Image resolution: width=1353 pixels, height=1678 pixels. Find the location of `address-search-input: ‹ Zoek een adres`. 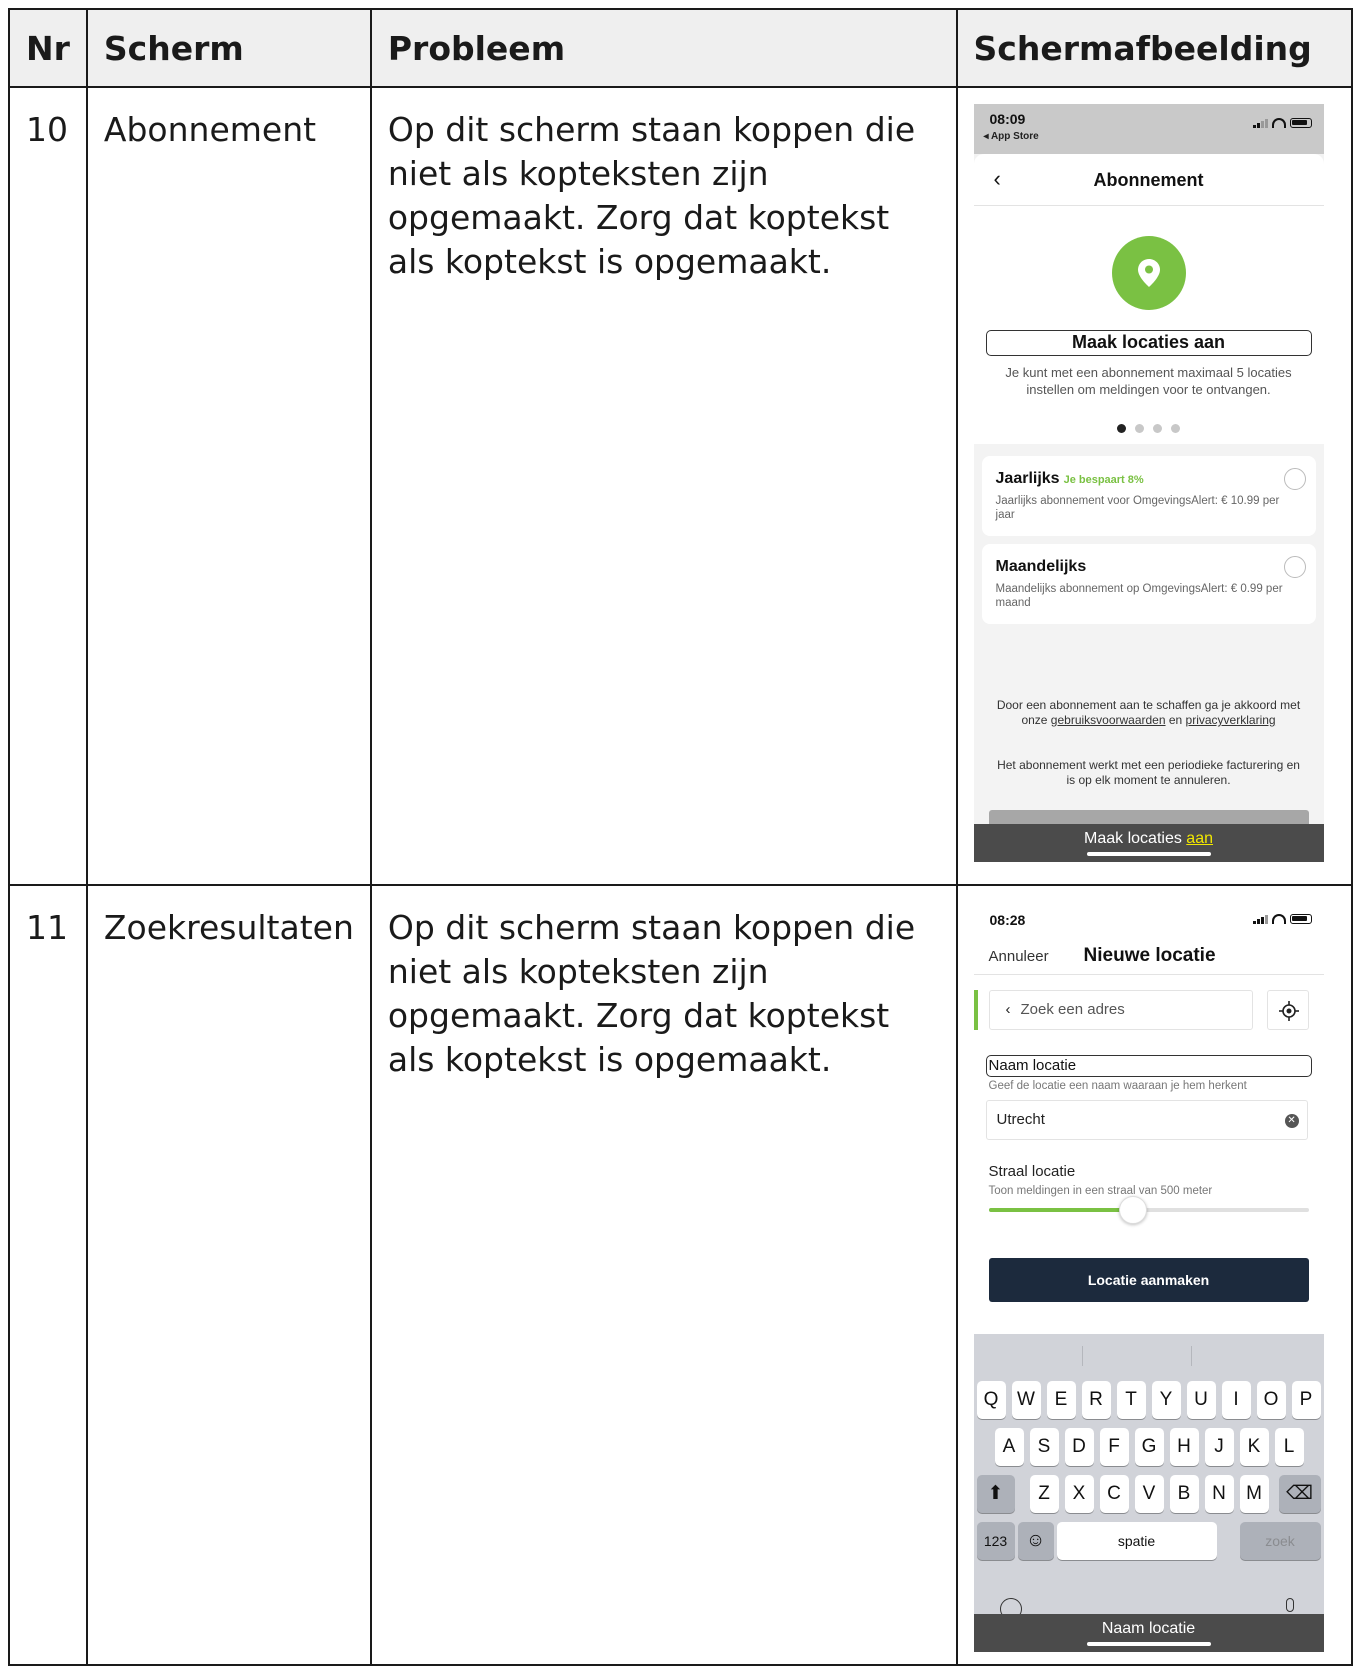

address-search-input: ‹ Zoek een adres is located at coordinates (1120, 1010).